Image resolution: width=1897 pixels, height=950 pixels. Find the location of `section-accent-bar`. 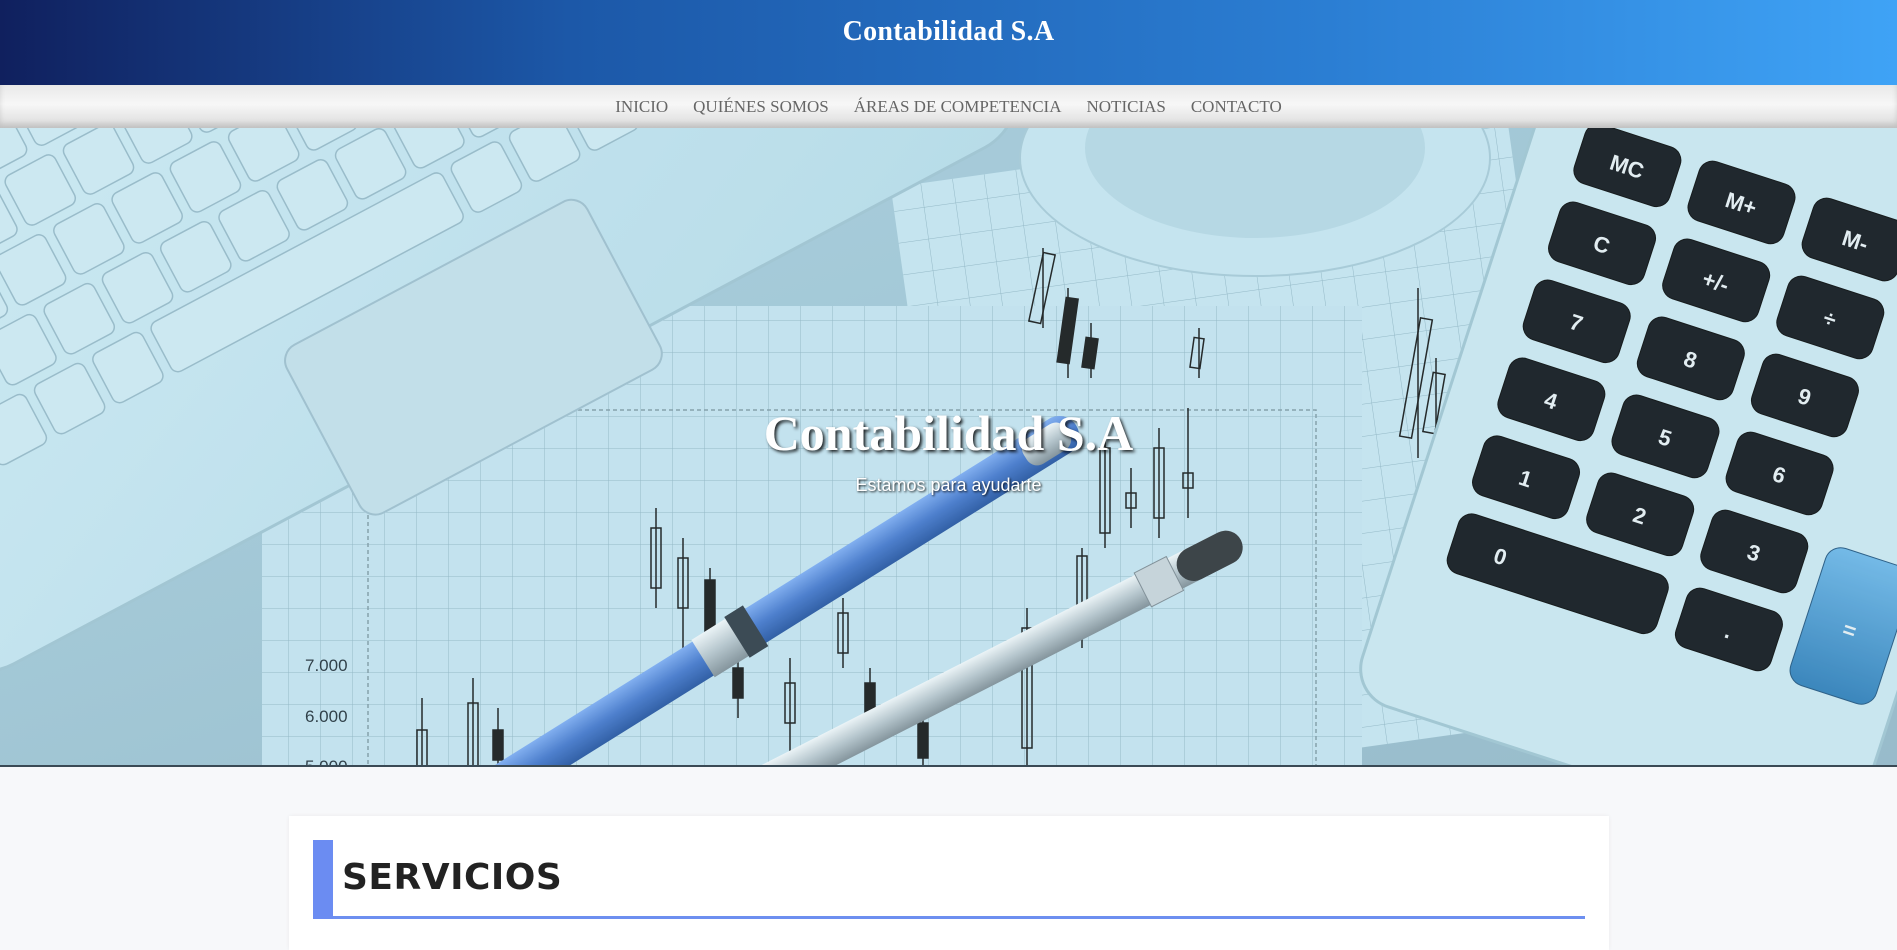

section-accent-bar is located at coordinates (323, 879).